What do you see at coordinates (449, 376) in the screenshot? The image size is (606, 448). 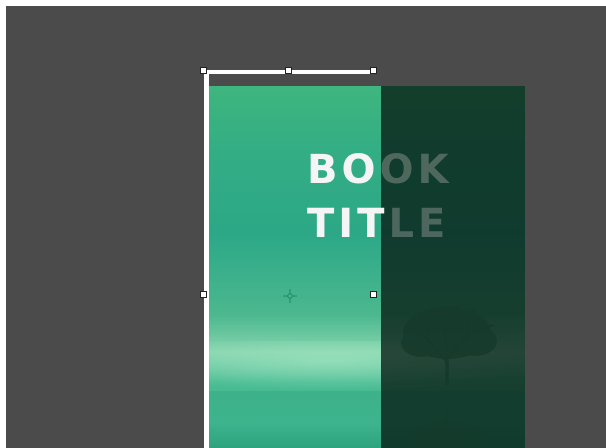 I see `tree-silhouette-icon` at bounding box center [449, 376].